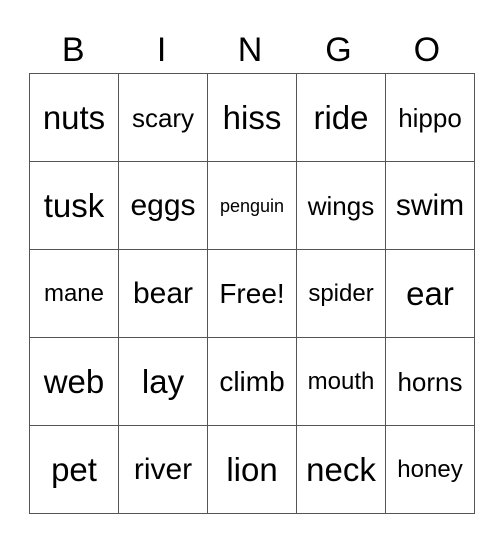  I want to click on grid-row: web lay climb mouth horns, so click(252, 381).